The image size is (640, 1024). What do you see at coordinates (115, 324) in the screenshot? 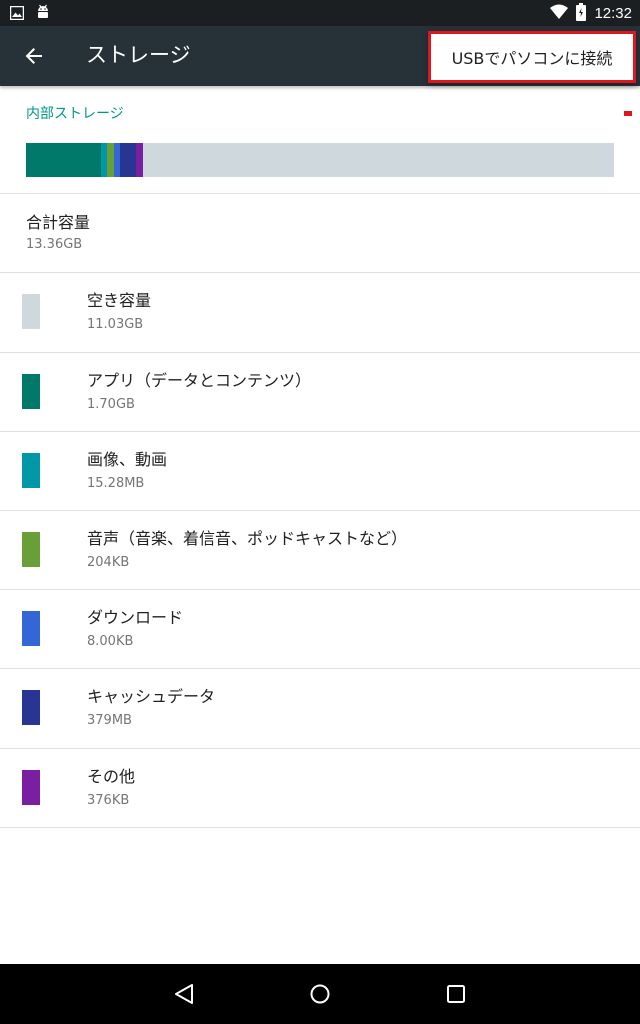
I see `list-item-value: 11.03GB` at bounding box center [115, 324].